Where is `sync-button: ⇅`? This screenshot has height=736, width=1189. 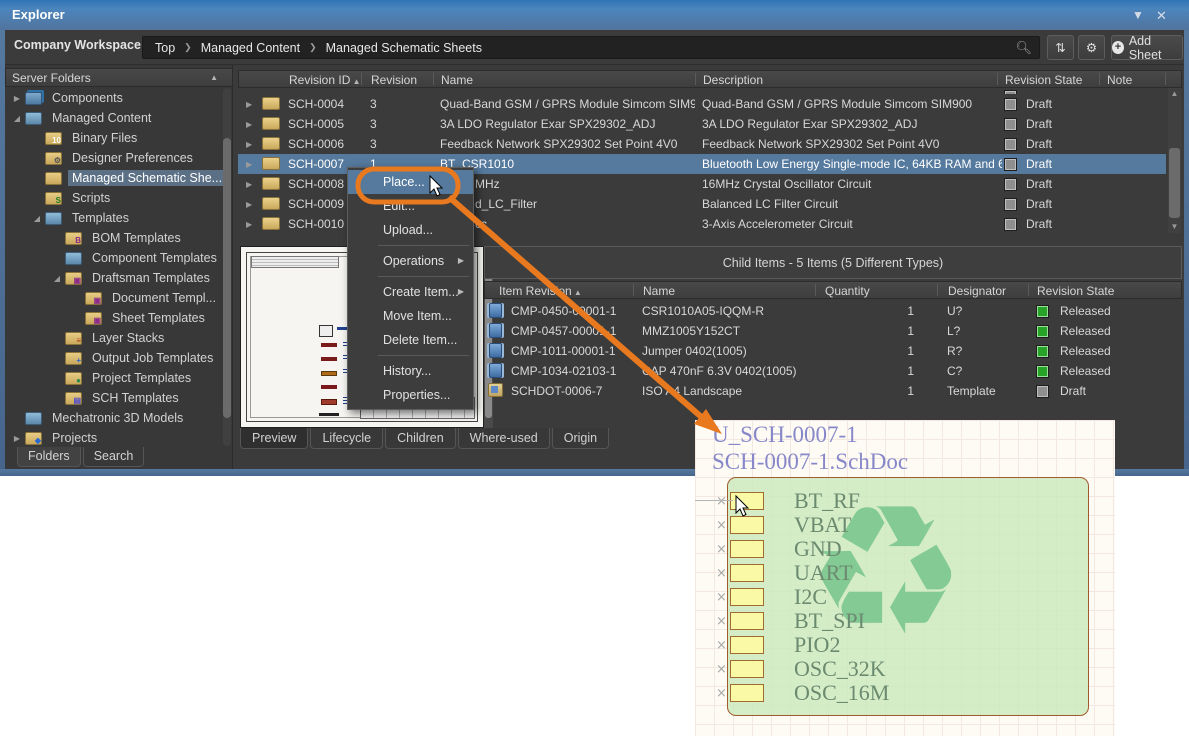
sync-button: ⇅ is located at coordinates (1060, 47).